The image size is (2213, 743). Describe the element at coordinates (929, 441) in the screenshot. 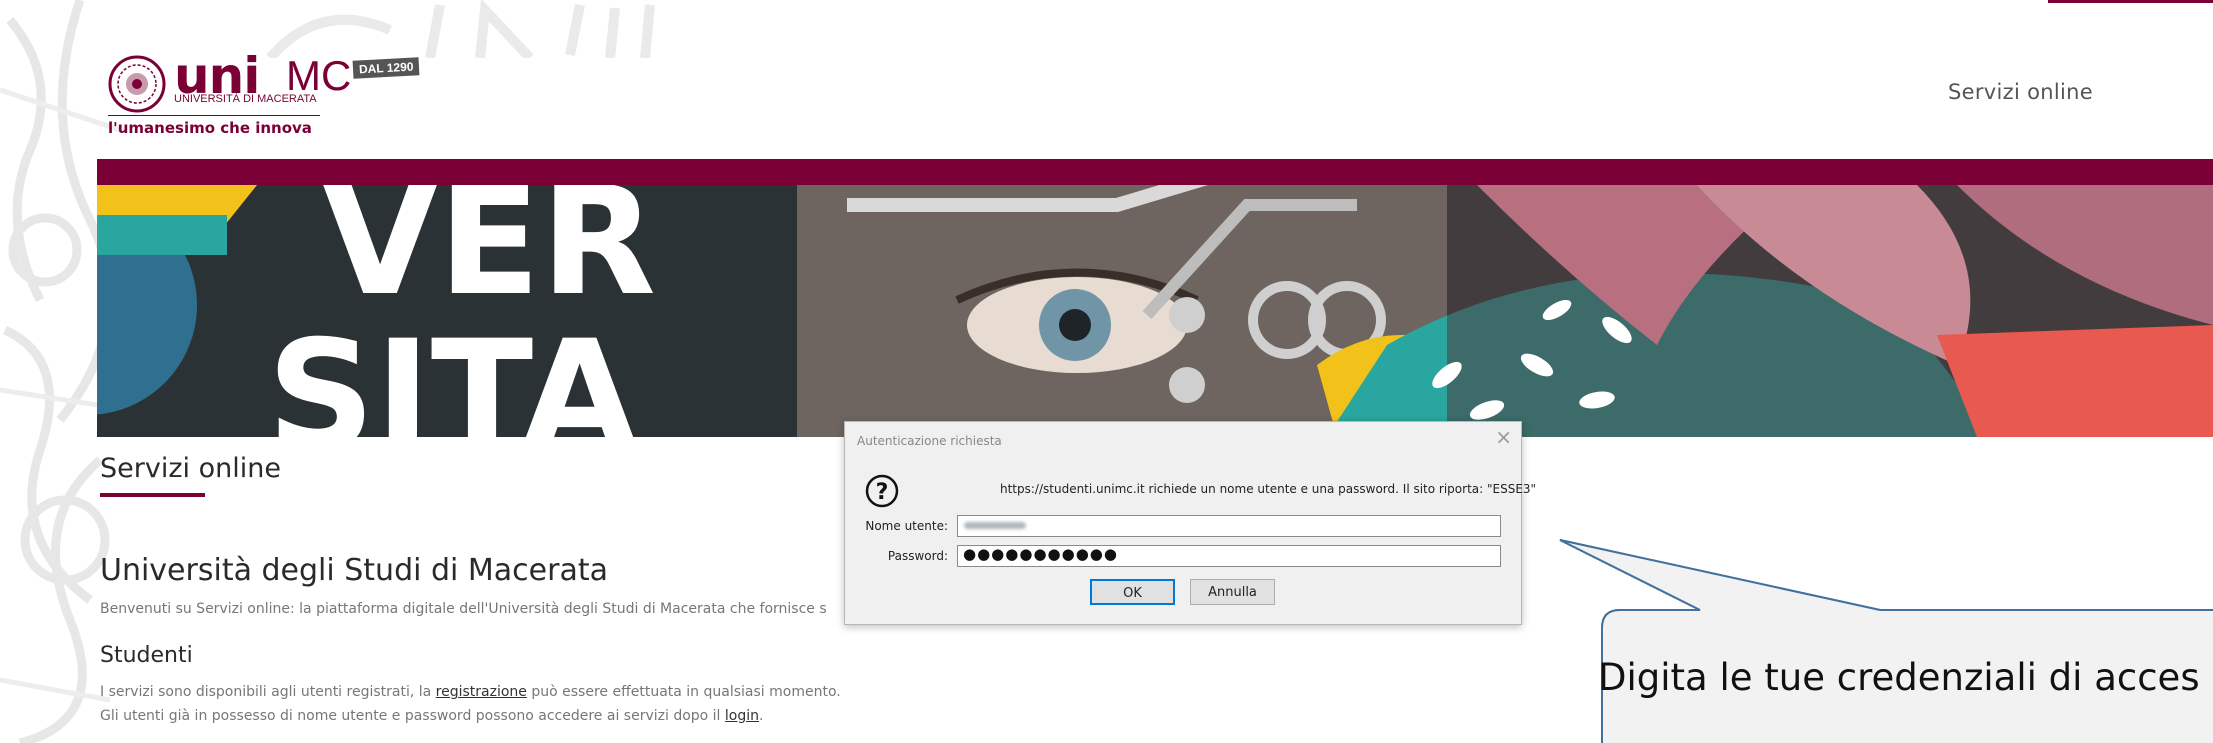

I see `dialog-title: Autenticazione richiesta` at that location.